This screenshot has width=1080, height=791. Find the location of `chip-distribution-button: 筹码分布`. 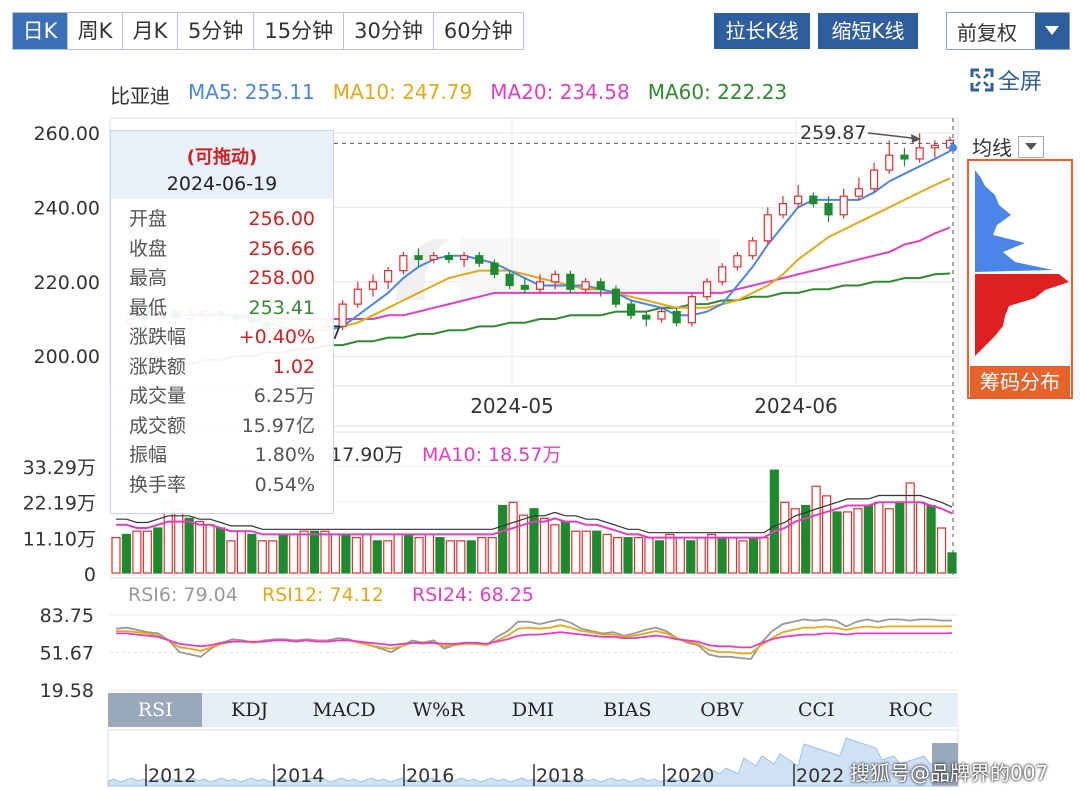

chip-distribution-button: 筹码分布 is located at coordinates (1020, 382).